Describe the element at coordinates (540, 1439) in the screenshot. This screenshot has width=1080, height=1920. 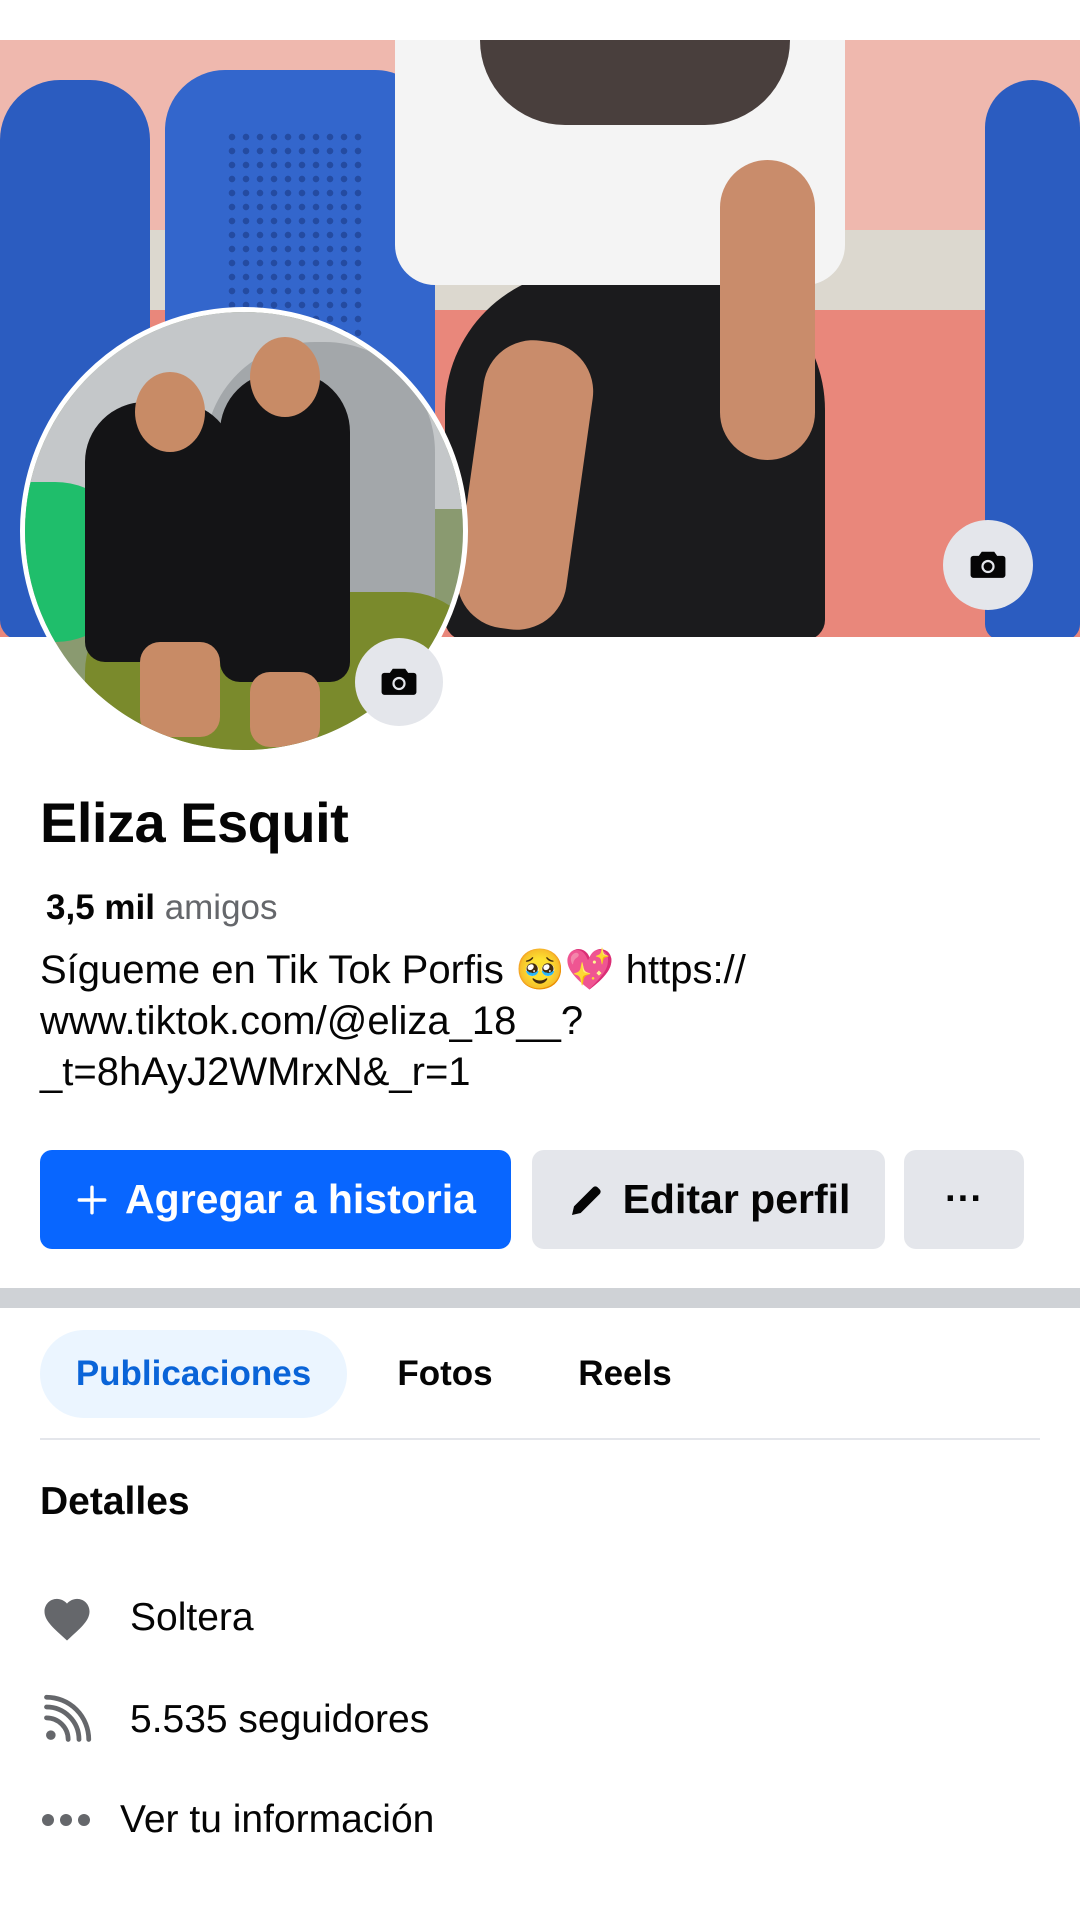
I see `tabs-divider` at that location.